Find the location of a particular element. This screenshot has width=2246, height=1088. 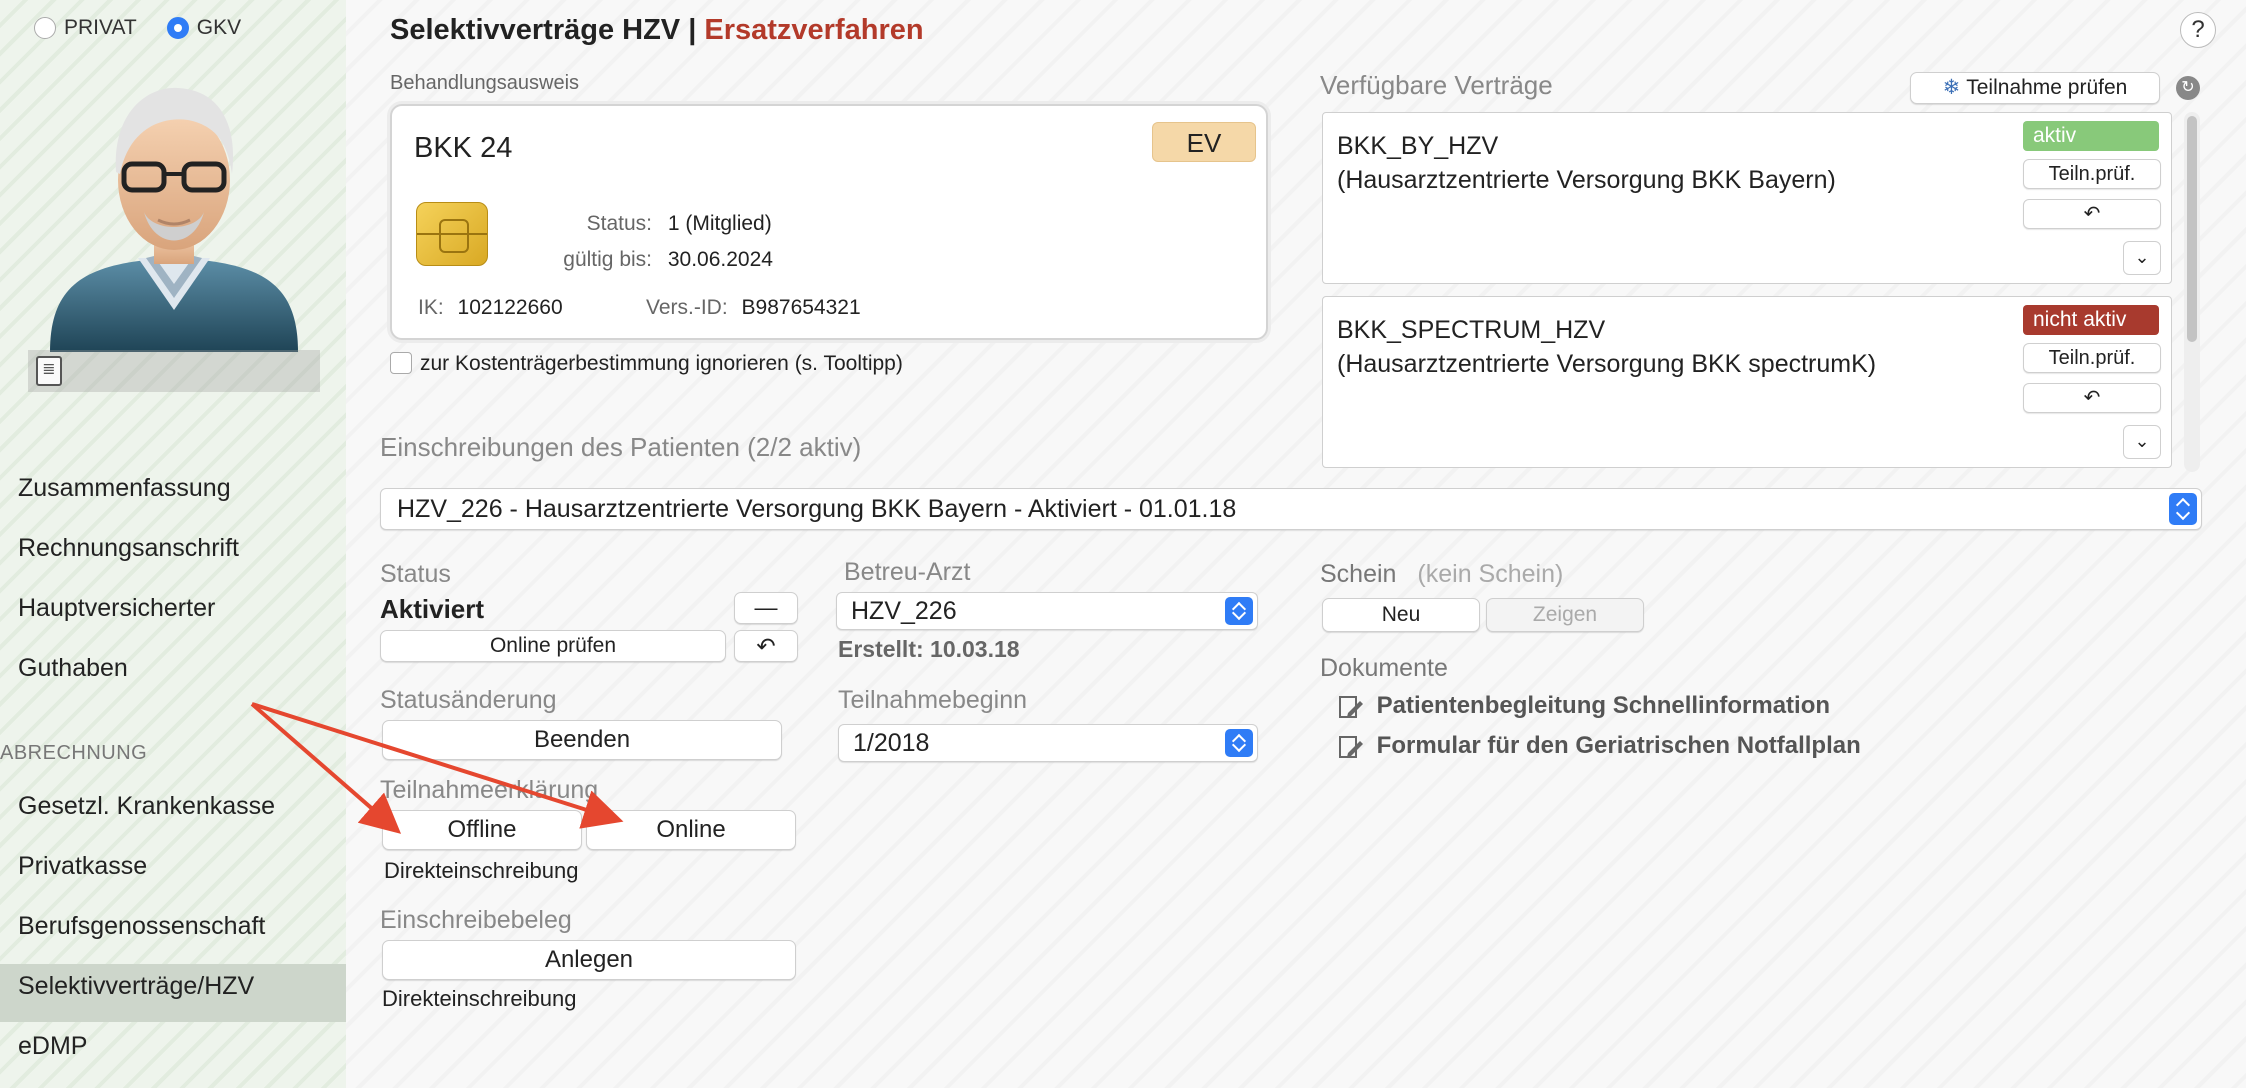

ev-badge: EV is located at coordinates (1204, 142).